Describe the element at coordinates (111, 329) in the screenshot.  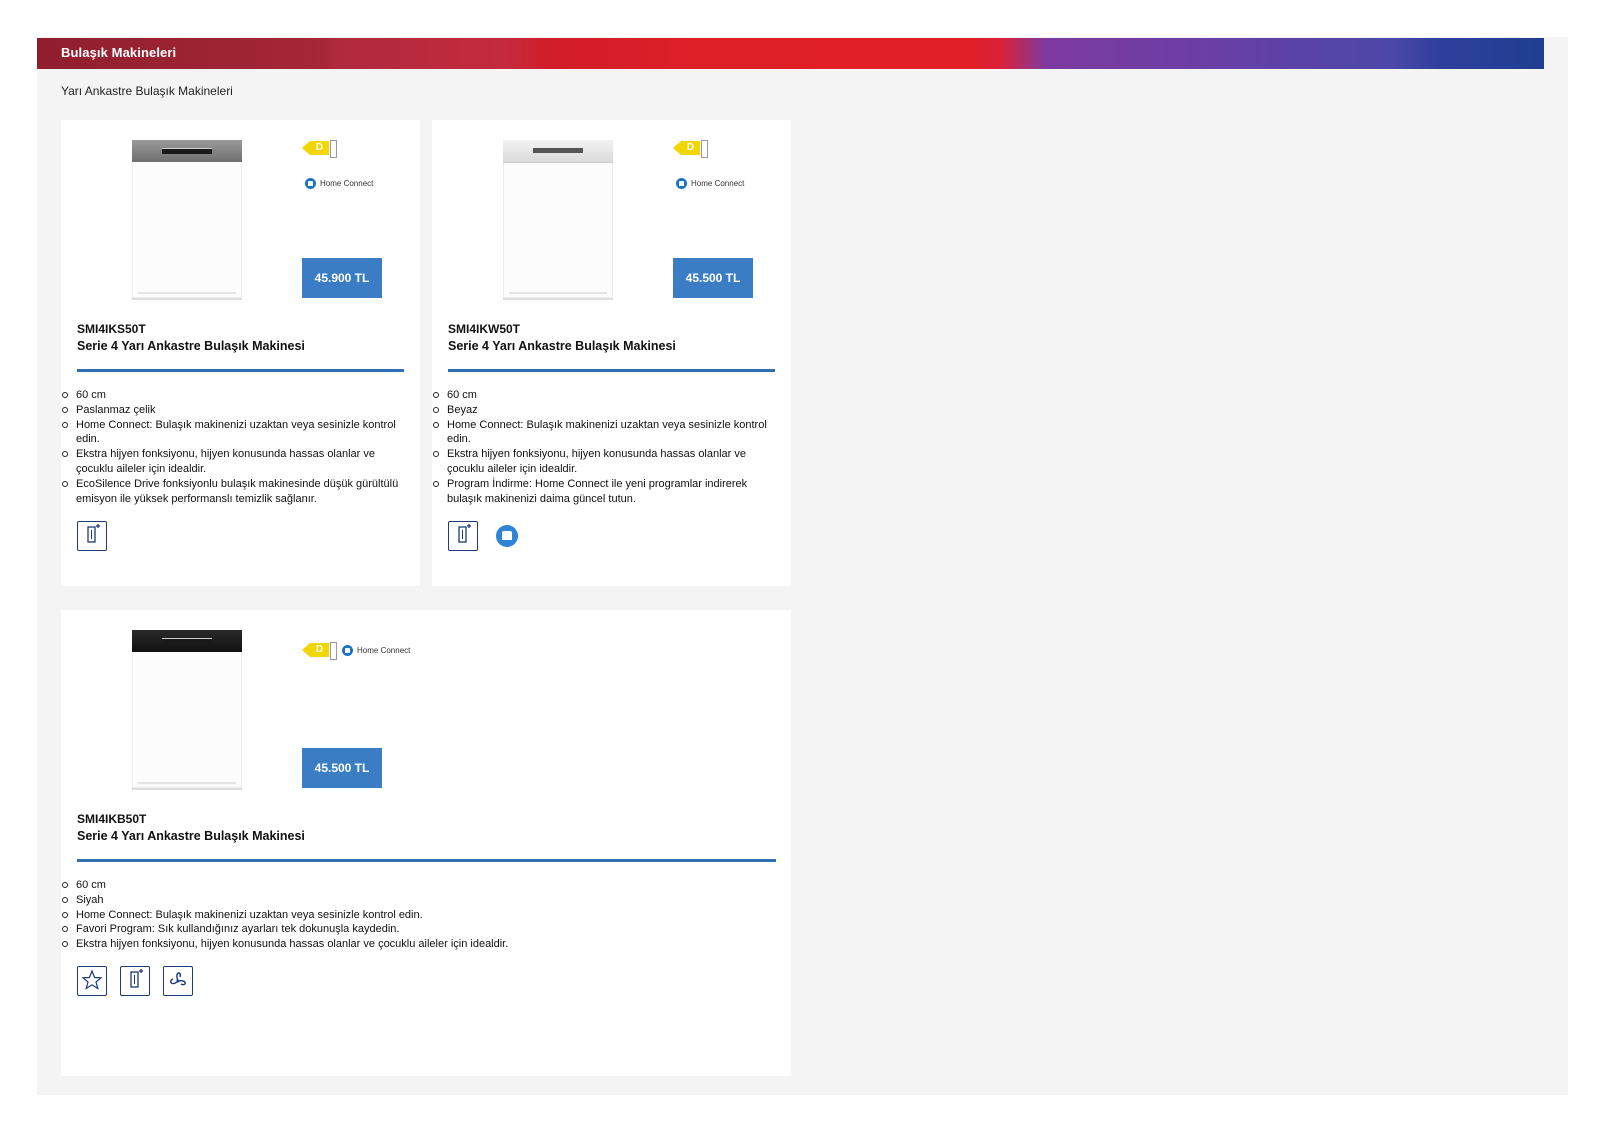
I see `product-code: SMI4IKS50T` at that location.